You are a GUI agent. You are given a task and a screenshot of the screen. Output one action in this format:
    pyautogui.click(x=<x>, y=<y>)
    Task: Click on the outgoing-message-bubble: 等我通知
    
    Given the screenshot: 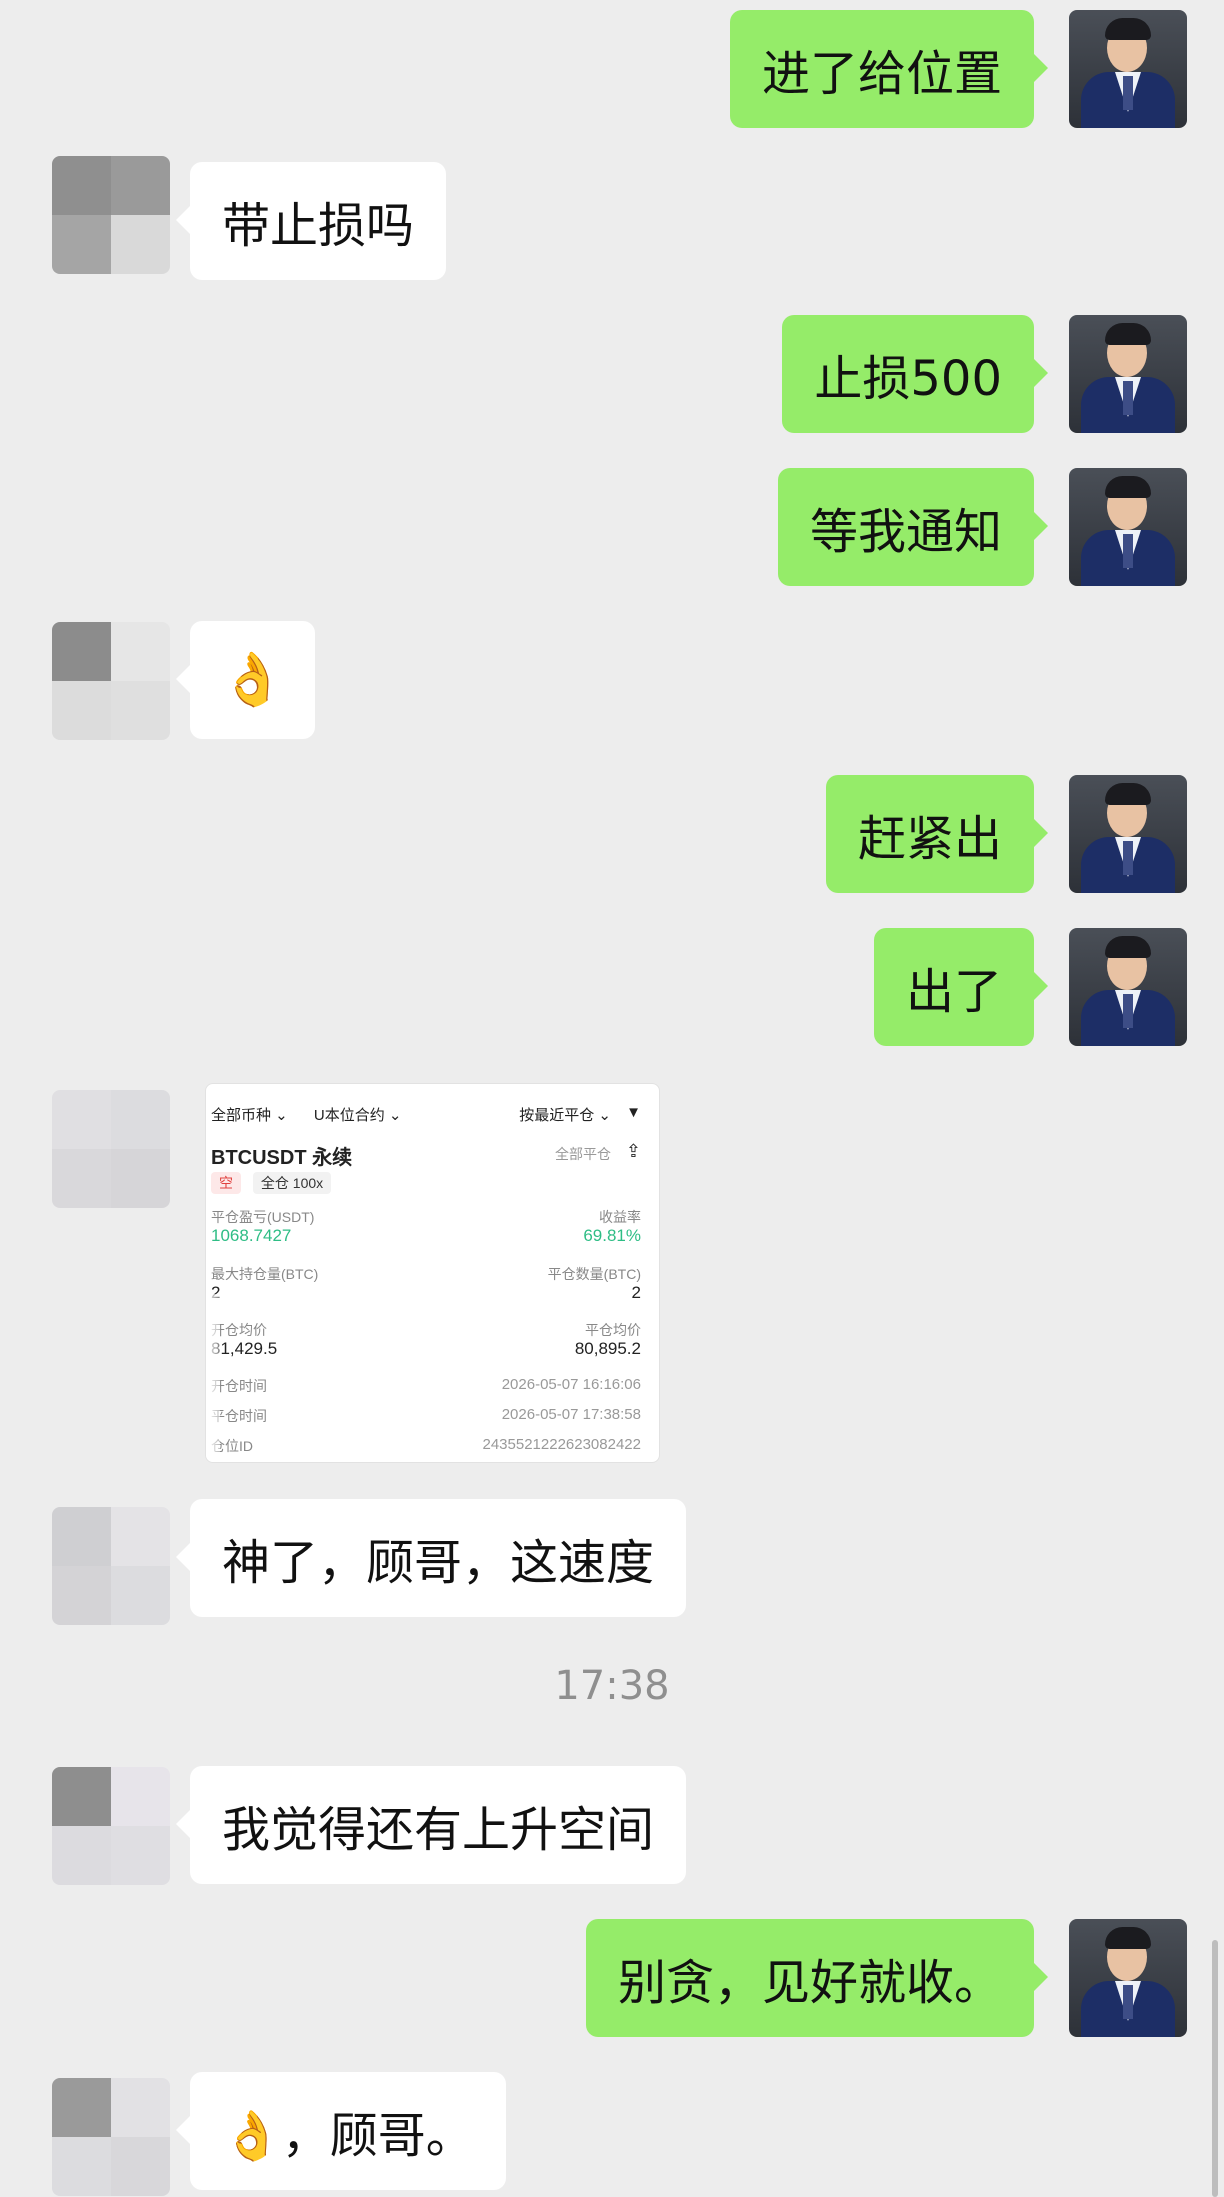 What is the action you would take?
    pyautogui.click(x=913, y=527)
    